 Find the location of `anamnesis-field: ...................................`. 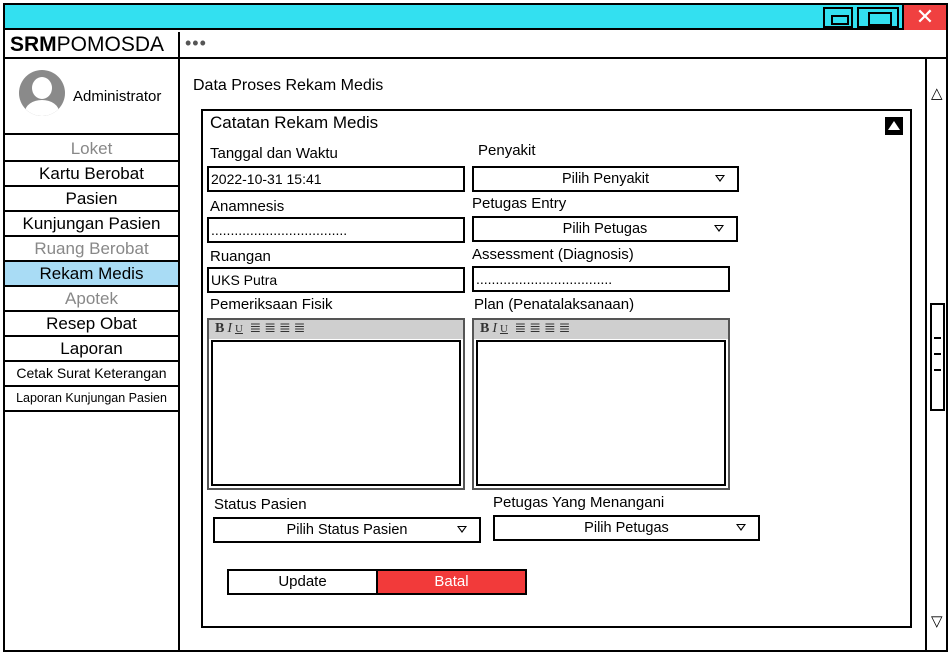

anamnesis-field: ................................... is located at coordinates (336, 230).